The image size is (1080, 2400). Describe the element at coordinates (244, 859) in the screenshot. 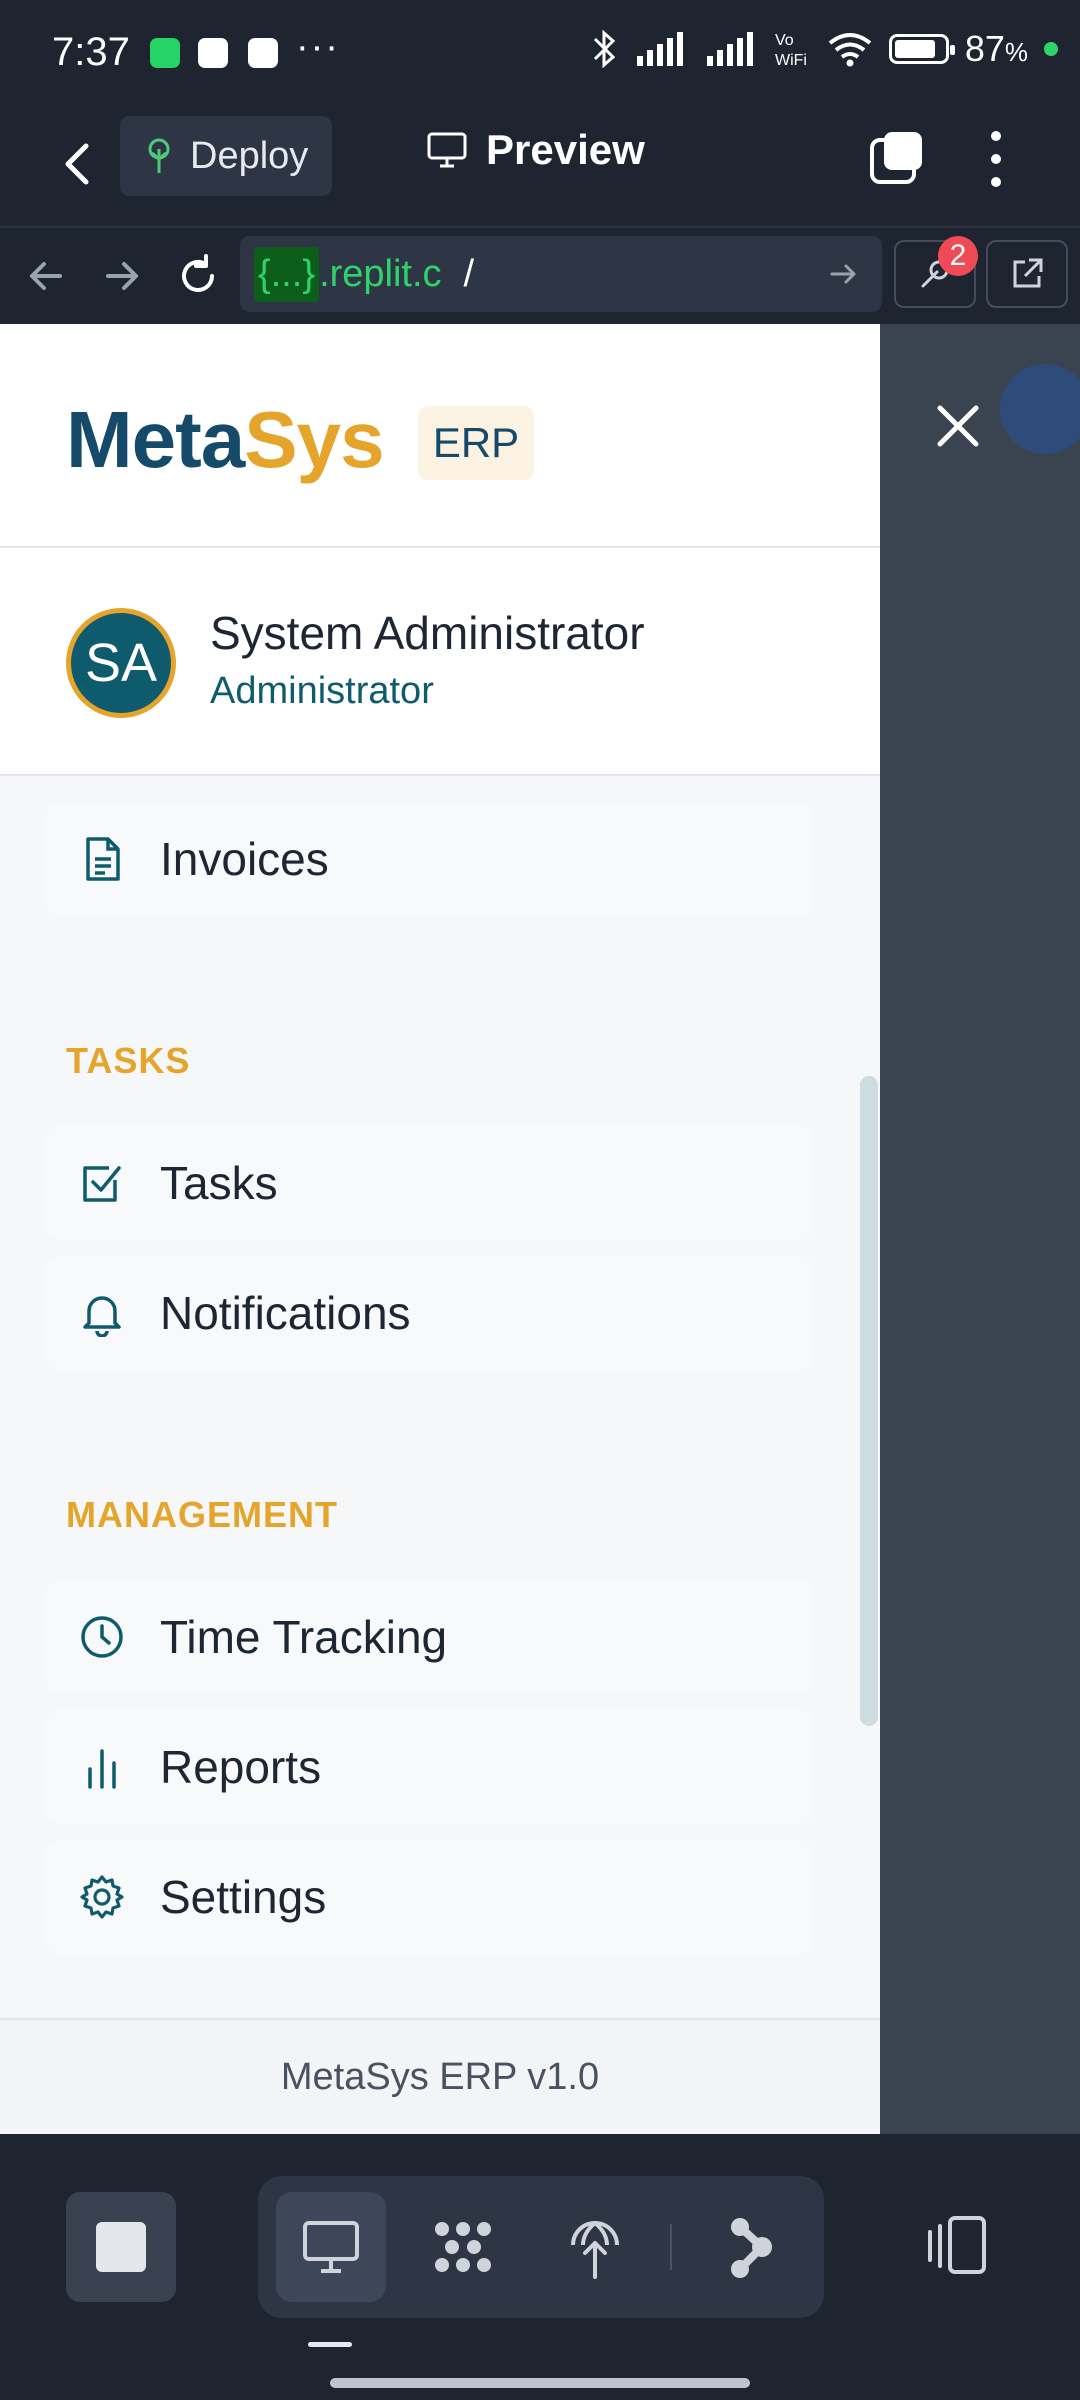

I see `nav-item-label: Invoices` at that location.